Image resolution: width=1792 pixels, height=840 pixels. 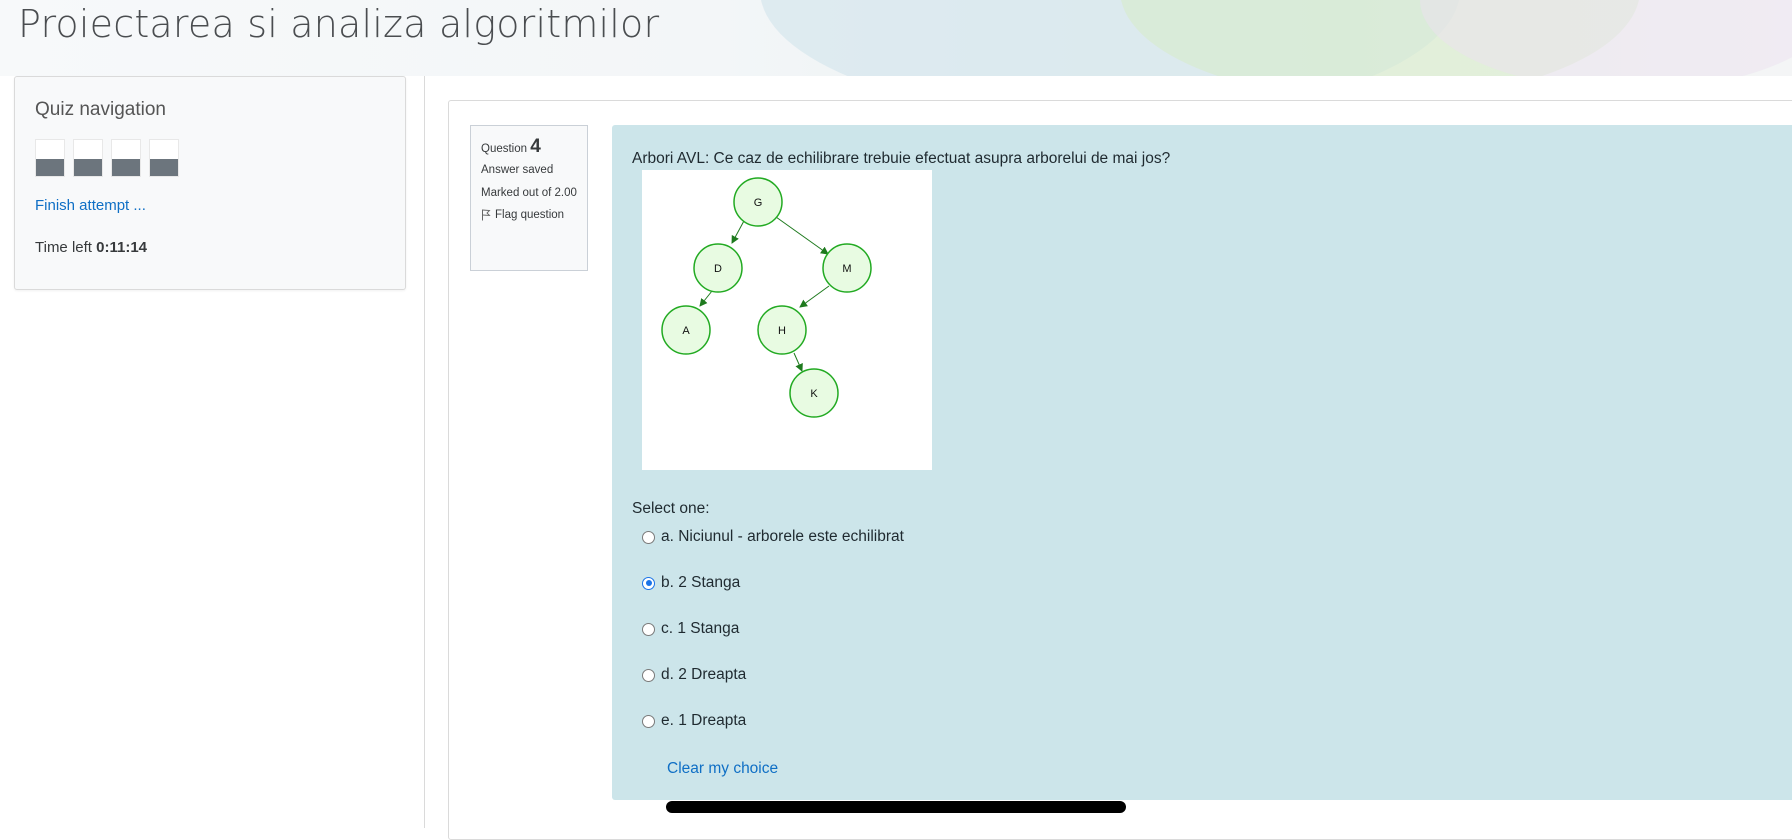 I want to click on avl-tree-image: G D M A H K, so click(x=787, y=320).